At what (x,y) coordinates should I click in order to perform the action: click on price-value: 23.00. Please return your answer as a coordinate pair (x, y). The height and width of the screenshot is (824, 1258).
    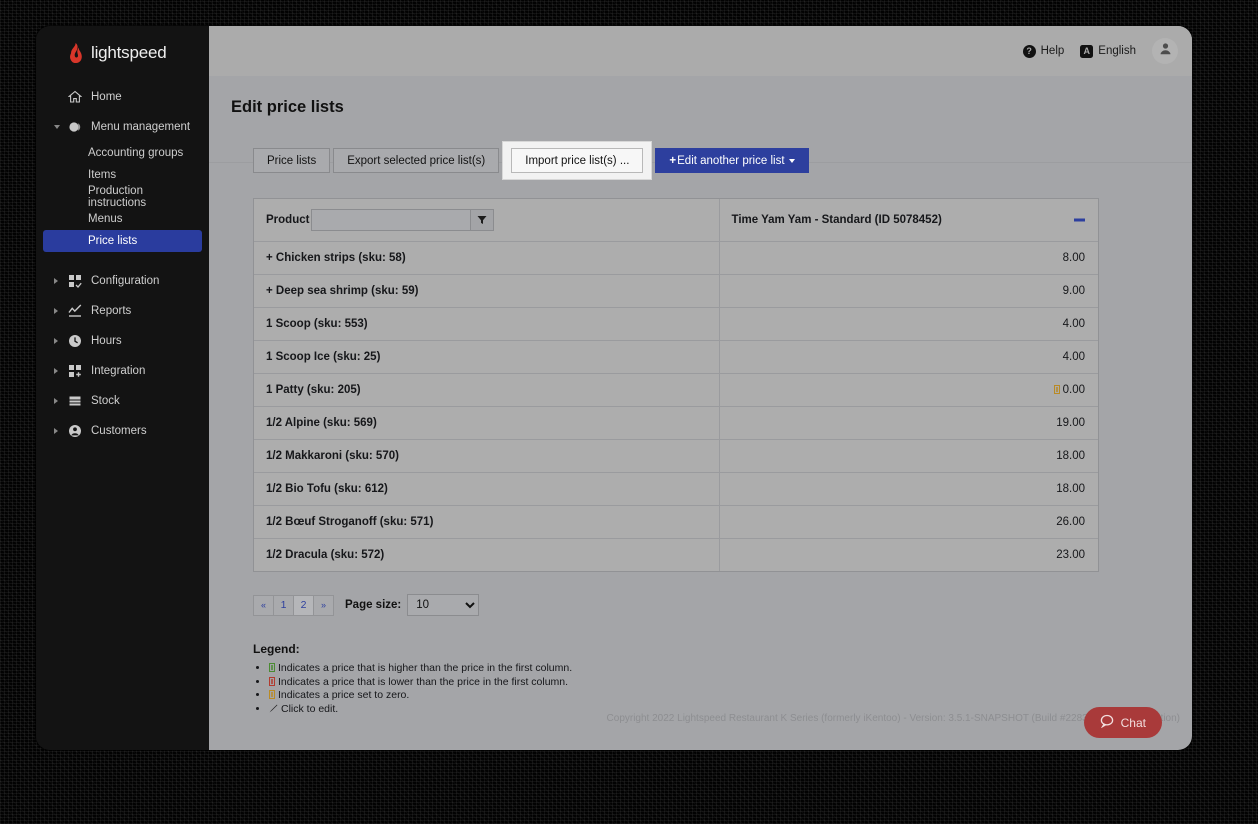
    Looking at the image, I should click on (1070, 555).